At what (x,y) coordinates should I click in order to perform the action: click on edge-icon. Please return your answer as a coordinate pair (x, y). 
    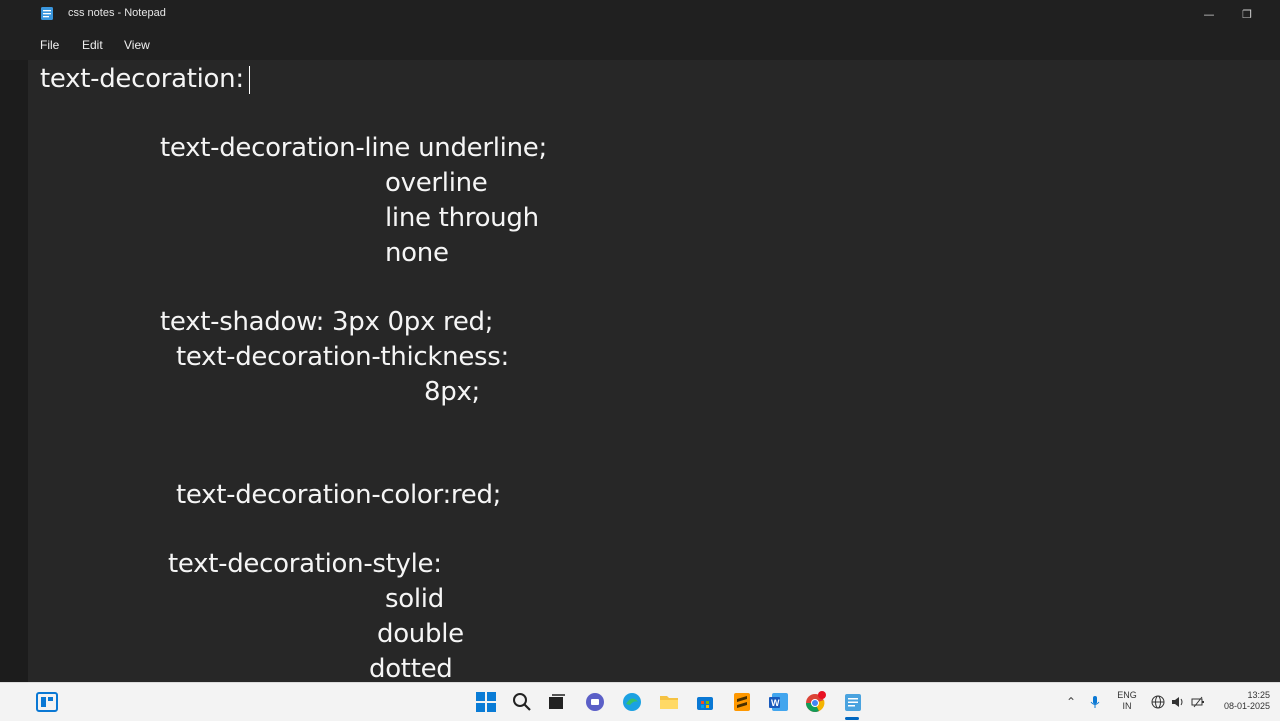
    Looking at the image, I should click on (632, 702).